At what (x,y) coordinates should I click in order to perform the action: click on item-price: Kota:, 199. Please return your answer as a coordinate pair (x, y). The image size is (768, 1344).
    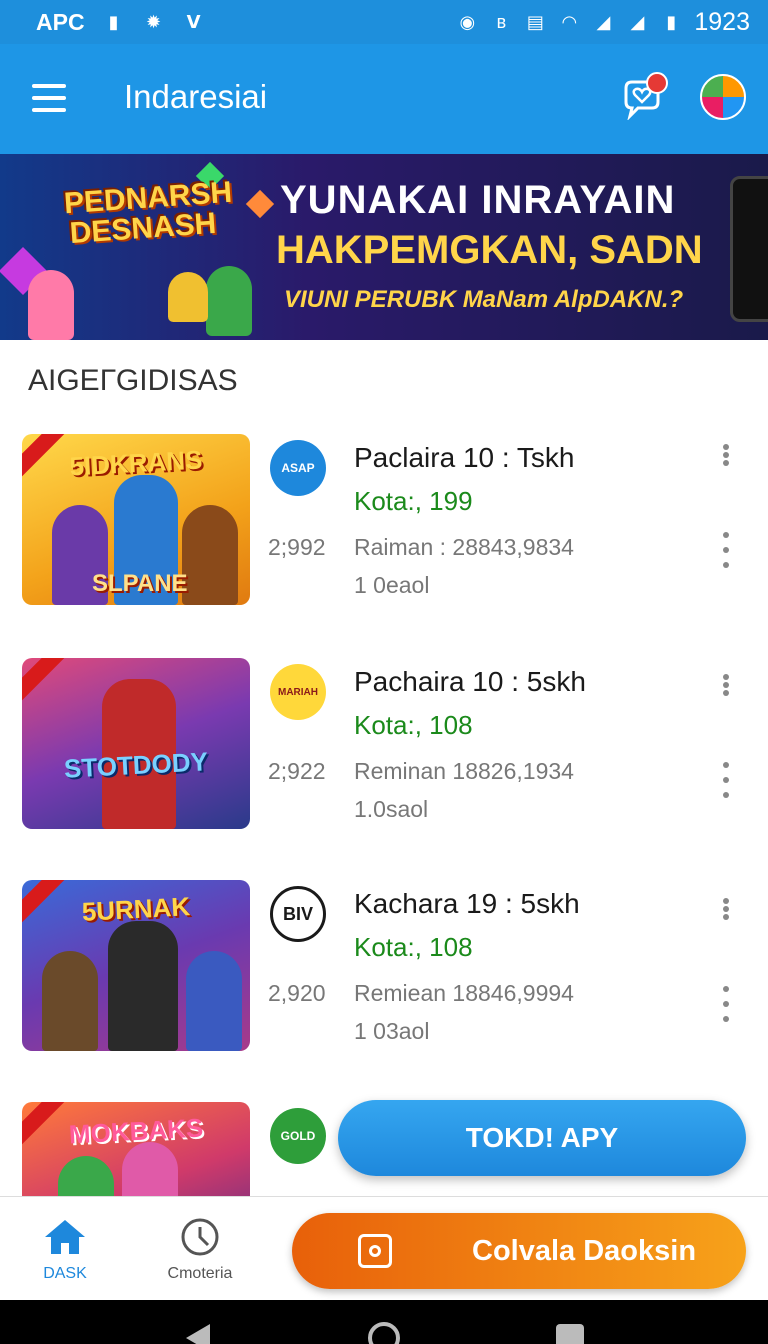
    Looking at the image, I should click on (413, 501).